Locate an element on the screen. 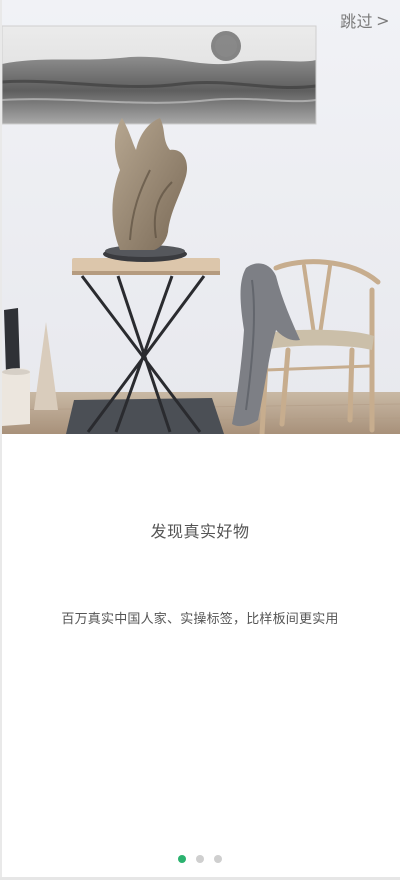  left-edge-divider is located at coordinates (1, 440).